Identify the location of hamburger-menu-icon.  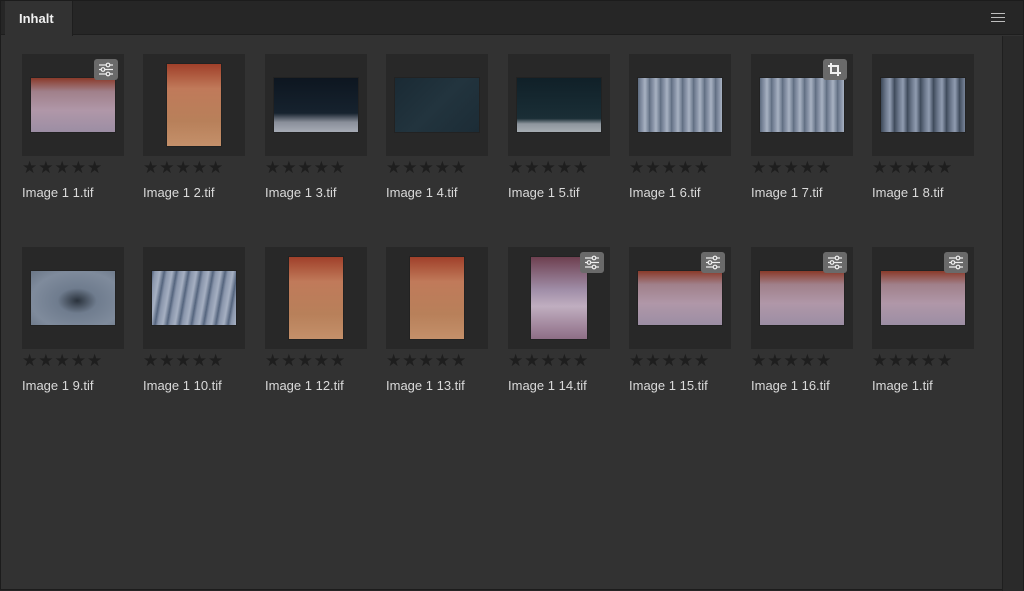
(998, 18).